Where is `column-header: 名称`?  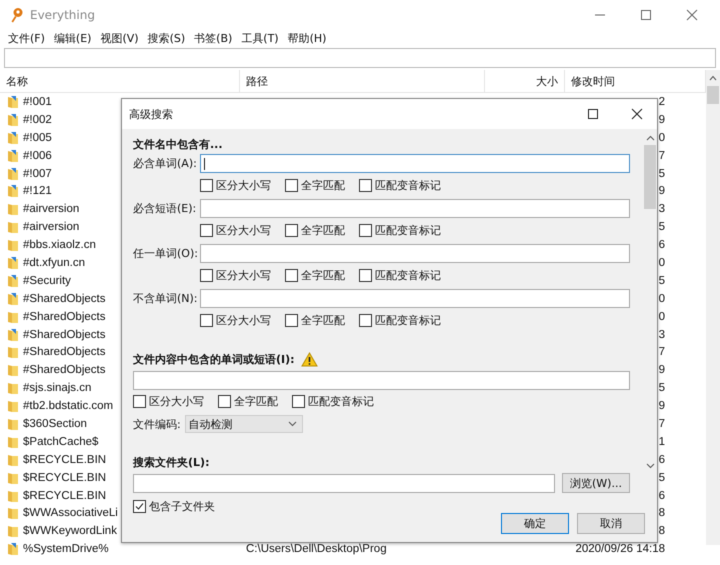
column-header: 名称 is located at coordinates (120, 81).